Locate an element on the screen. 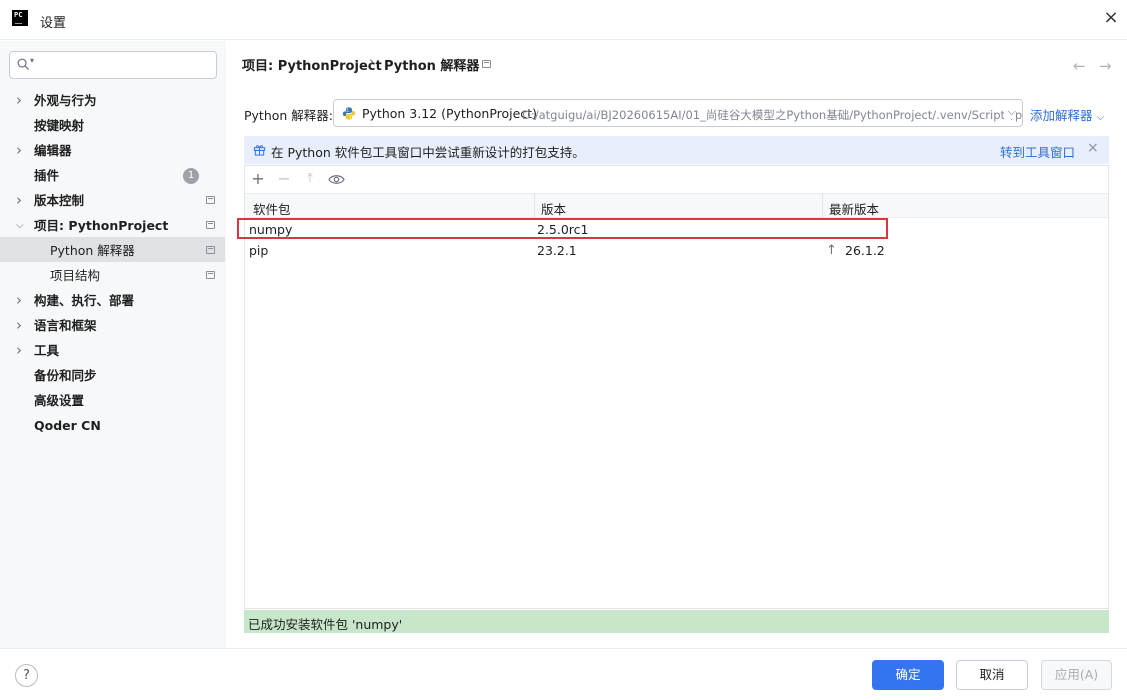 The width and height of the screenshot is (1127, 700). sidebar-item: 编辑器 is located at coordinates (53, 150).